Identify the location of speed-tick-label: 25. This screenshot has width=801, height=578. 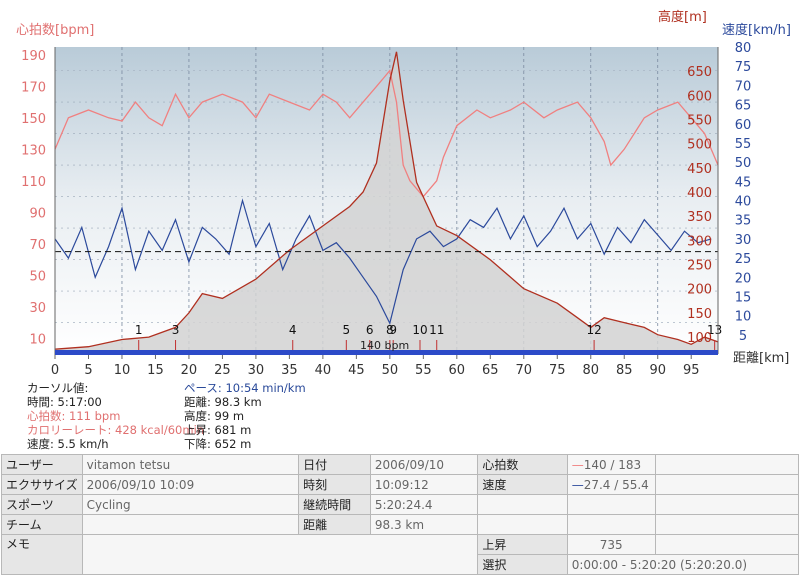
(743, 259).